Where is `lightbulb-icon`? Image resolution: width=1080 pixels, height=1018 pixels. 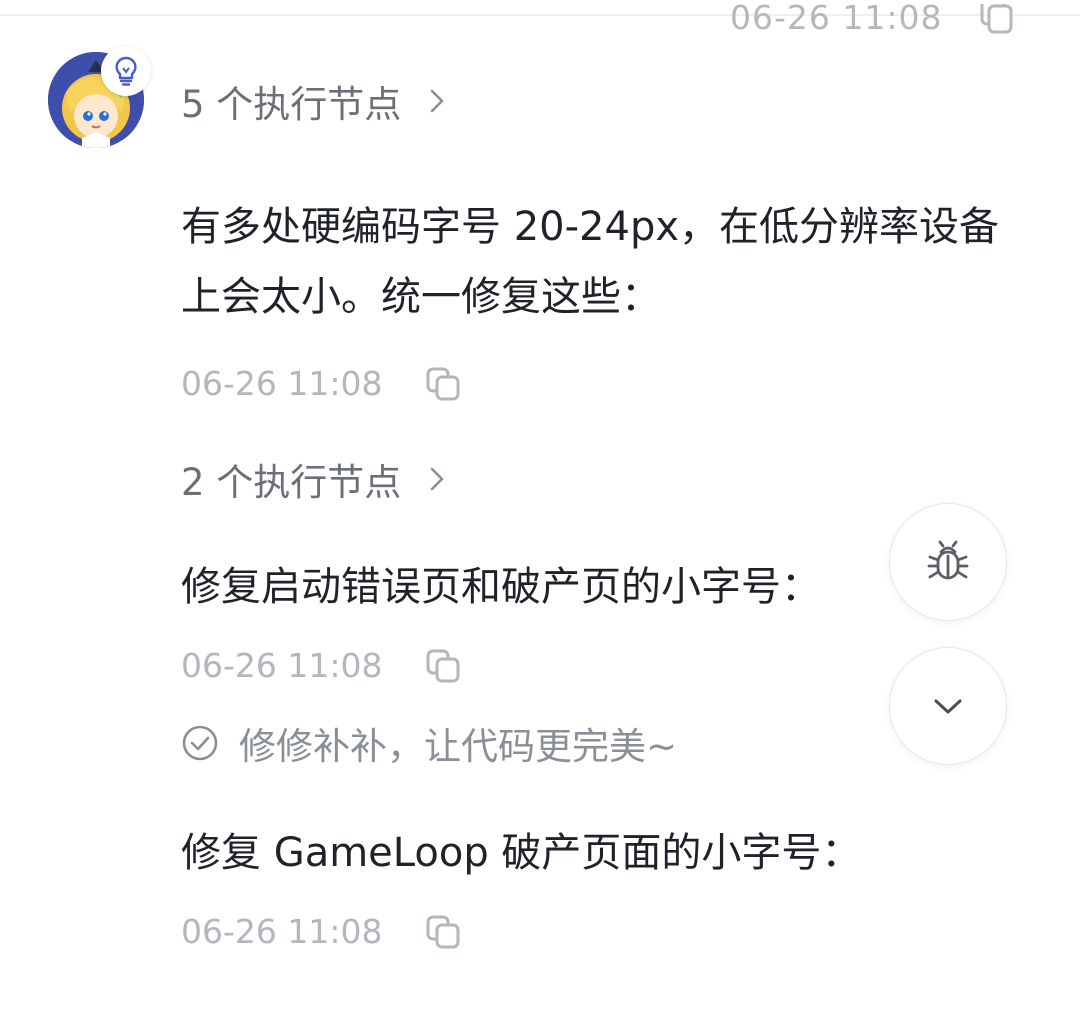
lightbulb-icon is located at coordinates (126, 71).